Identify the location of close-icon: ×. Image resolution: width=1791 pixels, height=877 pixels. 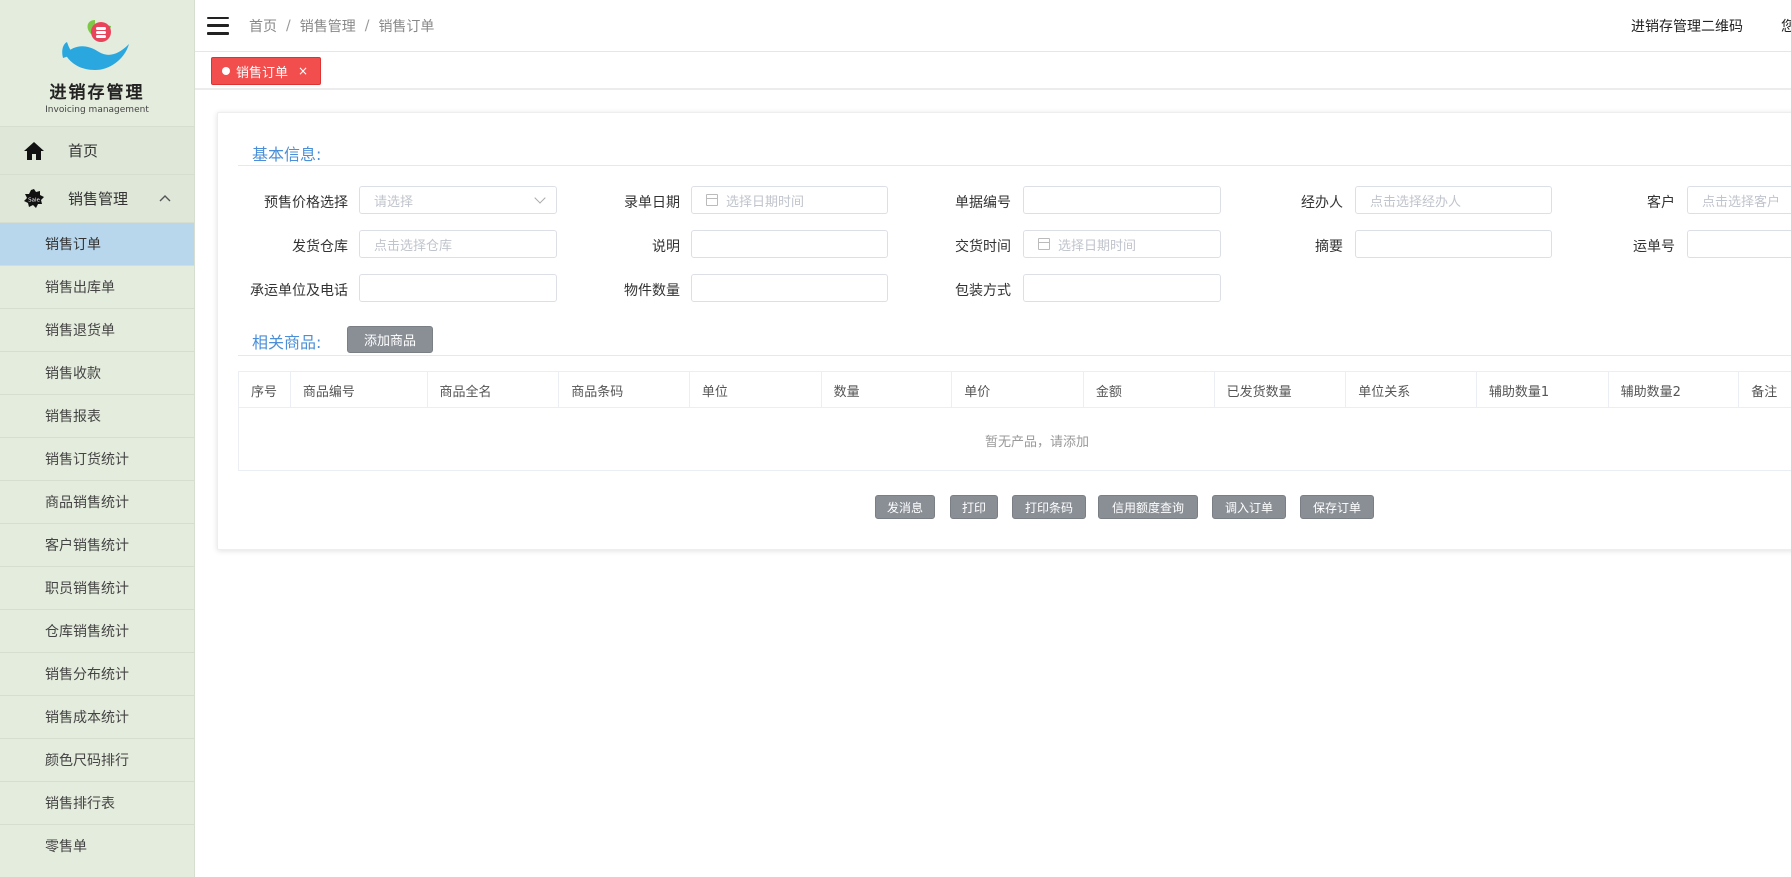
(303, 71).